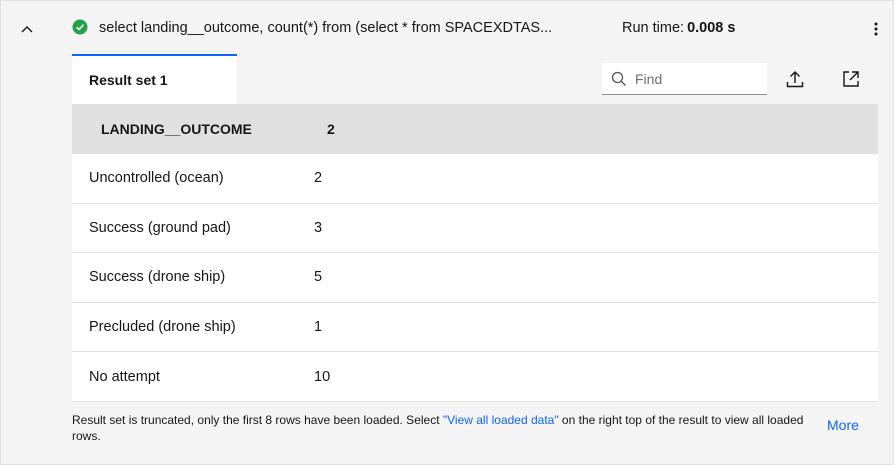 The image size is (896, 467). I want to click on runtime-value: 0.008 s, so click(711, 28).